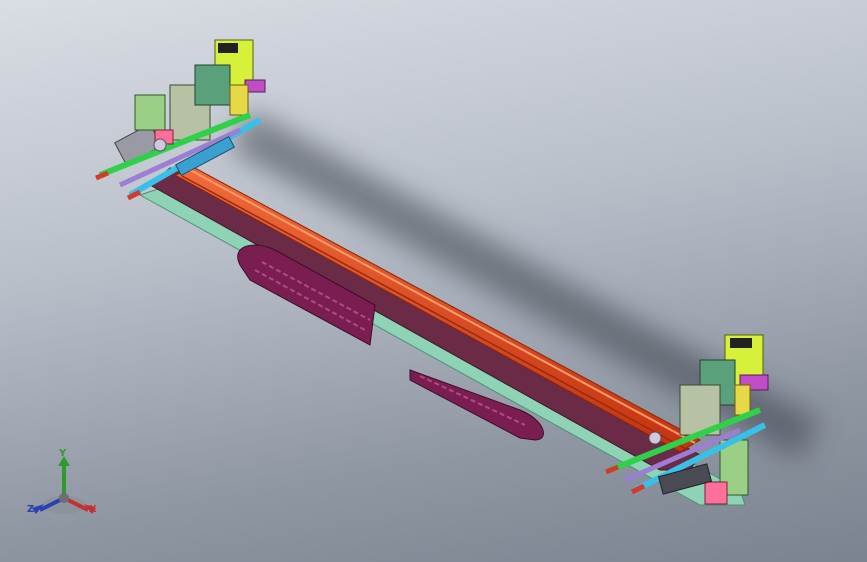 The height and width of the screenshot is (562, 867). Describe the element at coordinates (180, 120) in the screenshot. I see `left-end-assembly` at that location.